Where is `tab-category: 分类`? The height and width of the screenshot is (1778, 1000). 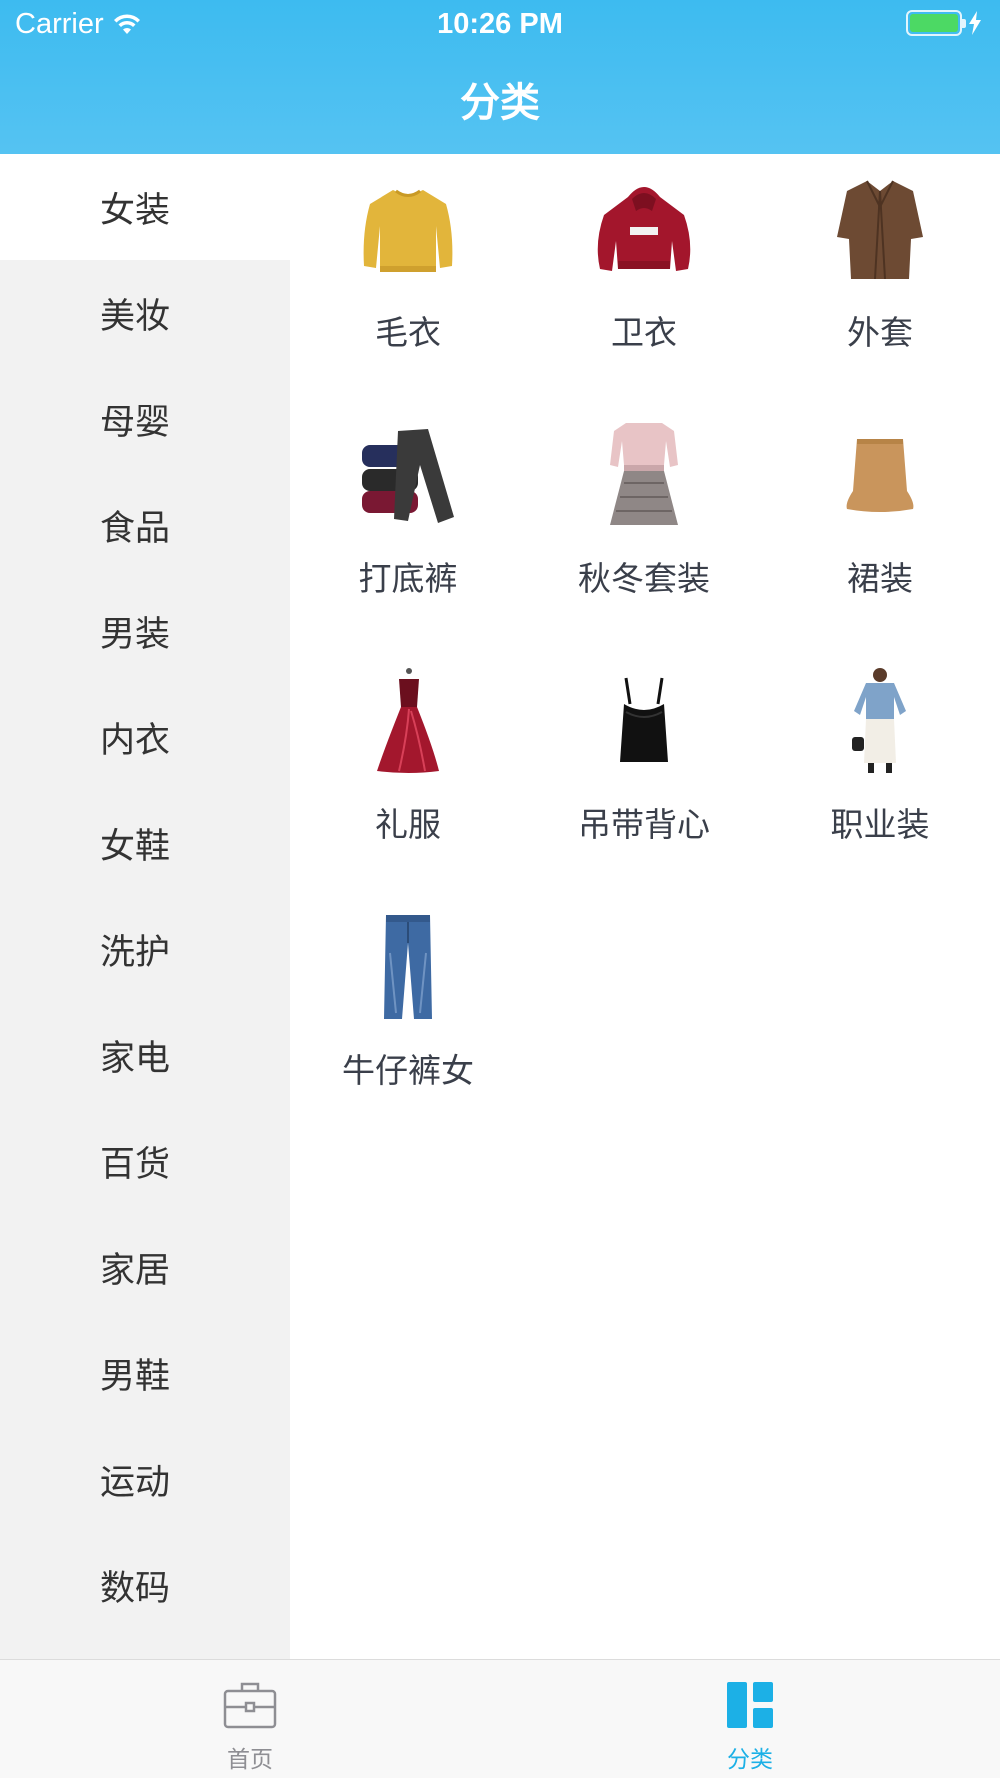
tab-category: 分类 is located at coordinates (750, 1719).